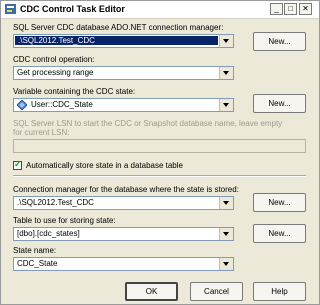 This screenshot has width=320, height=305. What do you see at coordinates (276, 9) in the screenshot?
I see `minimize-button: _` at bounding box center [276, 9].